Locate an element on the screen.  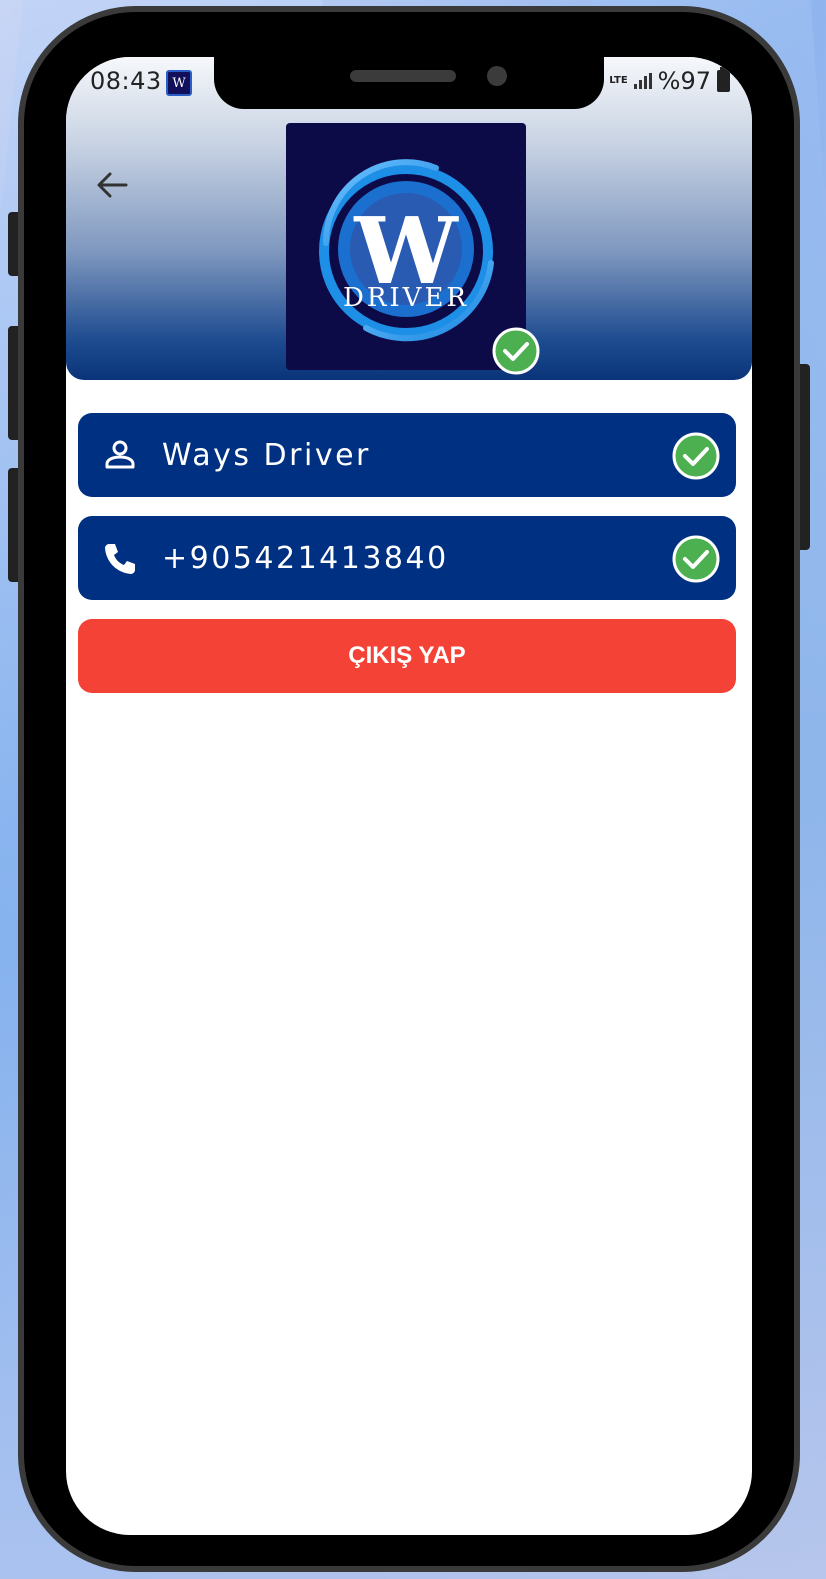
arrow-left-icon is located at coordinates (112, 185).